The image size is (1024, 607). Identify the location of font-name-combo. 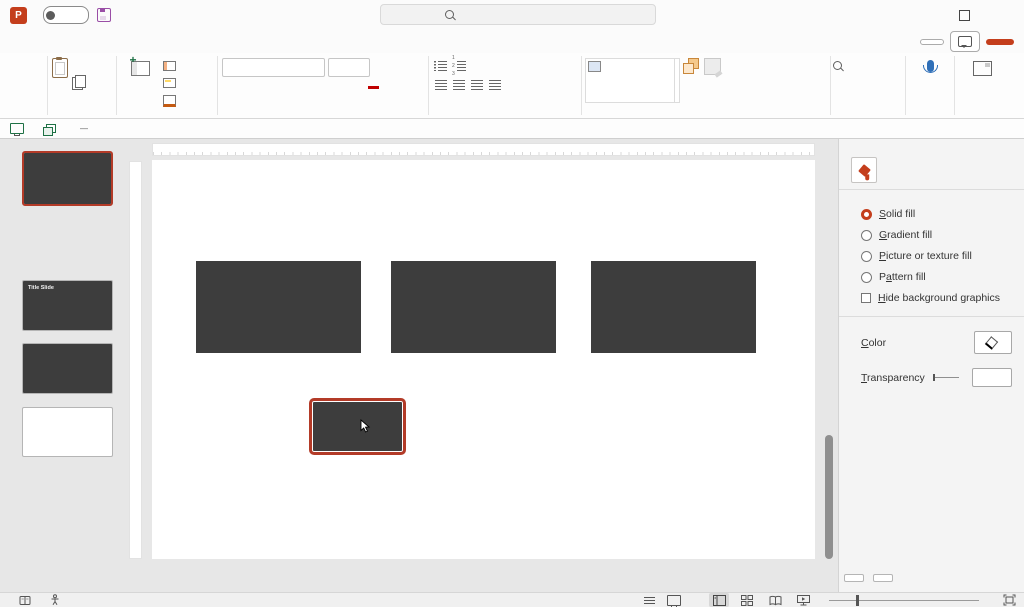
(273, 67).